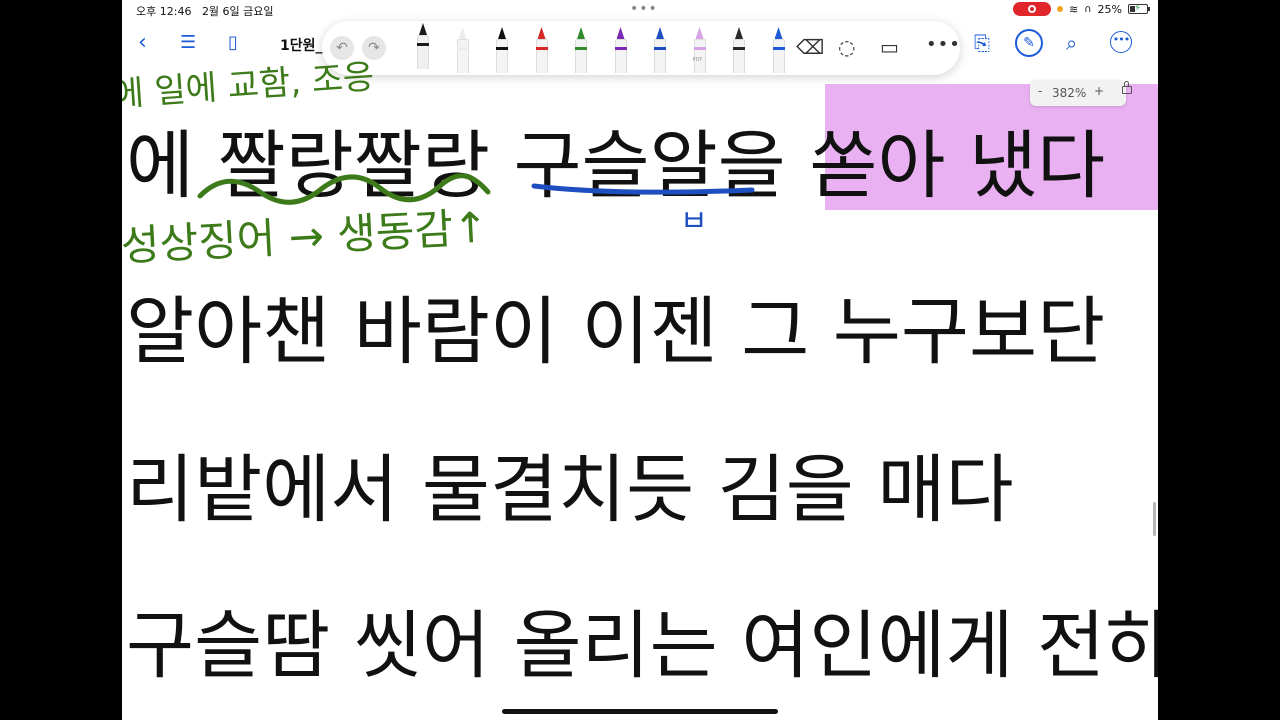 This screenshot has width=1280, height=720. I want to click on scroll-indicator, so click(1154, 519).